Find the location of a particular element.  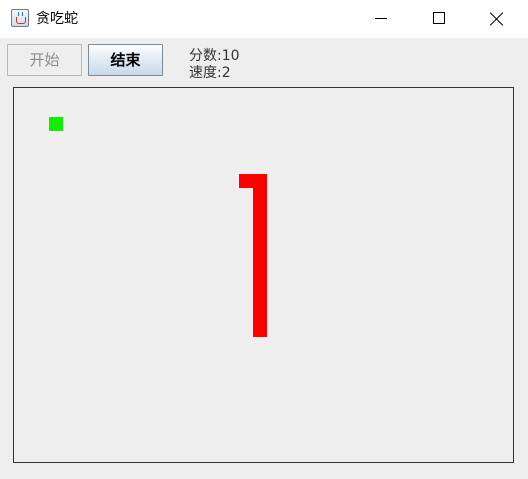

maximize-button is located at coordinates (439, 19).